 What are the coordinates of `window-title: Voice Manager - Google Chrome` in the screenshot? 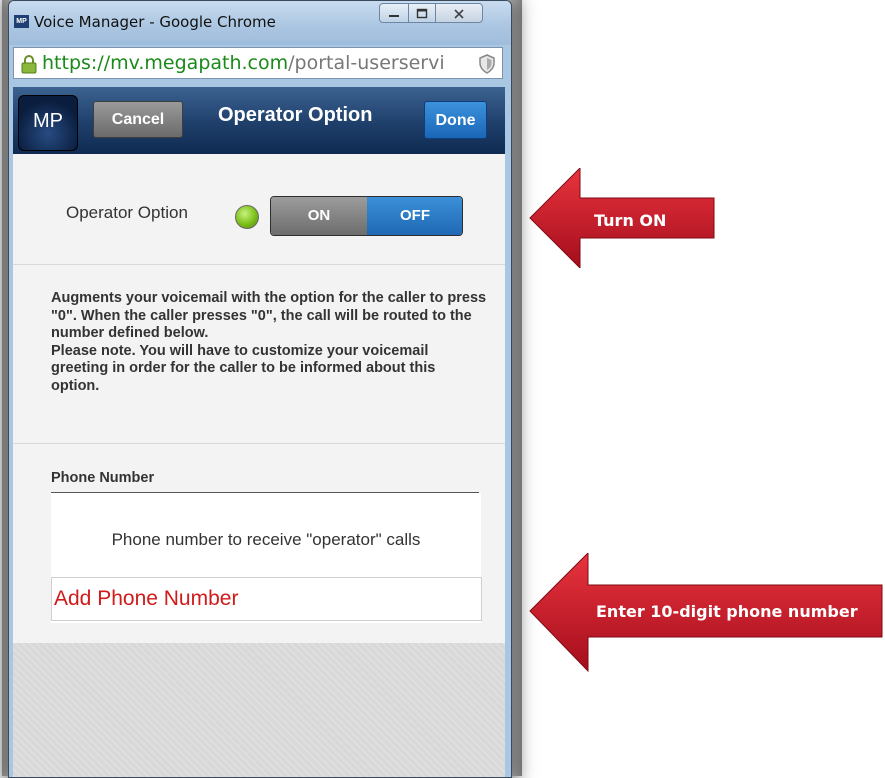 It's located at (155, 22).